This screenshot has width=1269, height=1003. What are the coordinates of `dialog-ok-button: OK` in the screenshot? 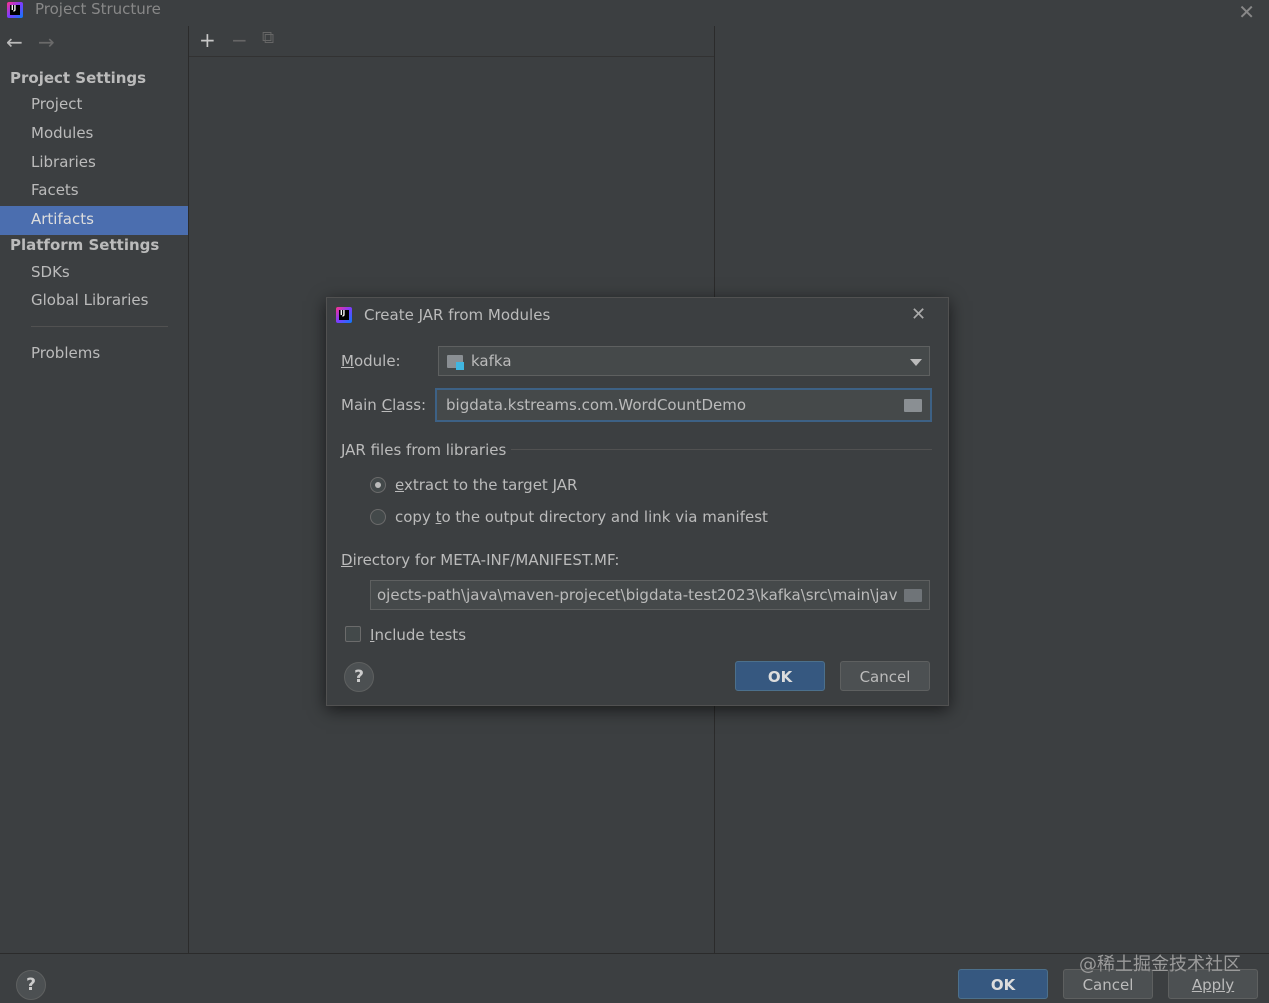 It's located at (780, 676).